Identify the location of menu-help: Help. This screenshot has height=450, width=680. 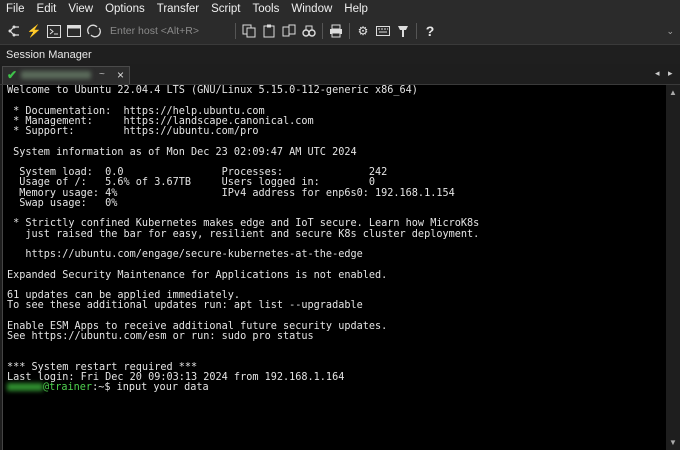
(356, 9).